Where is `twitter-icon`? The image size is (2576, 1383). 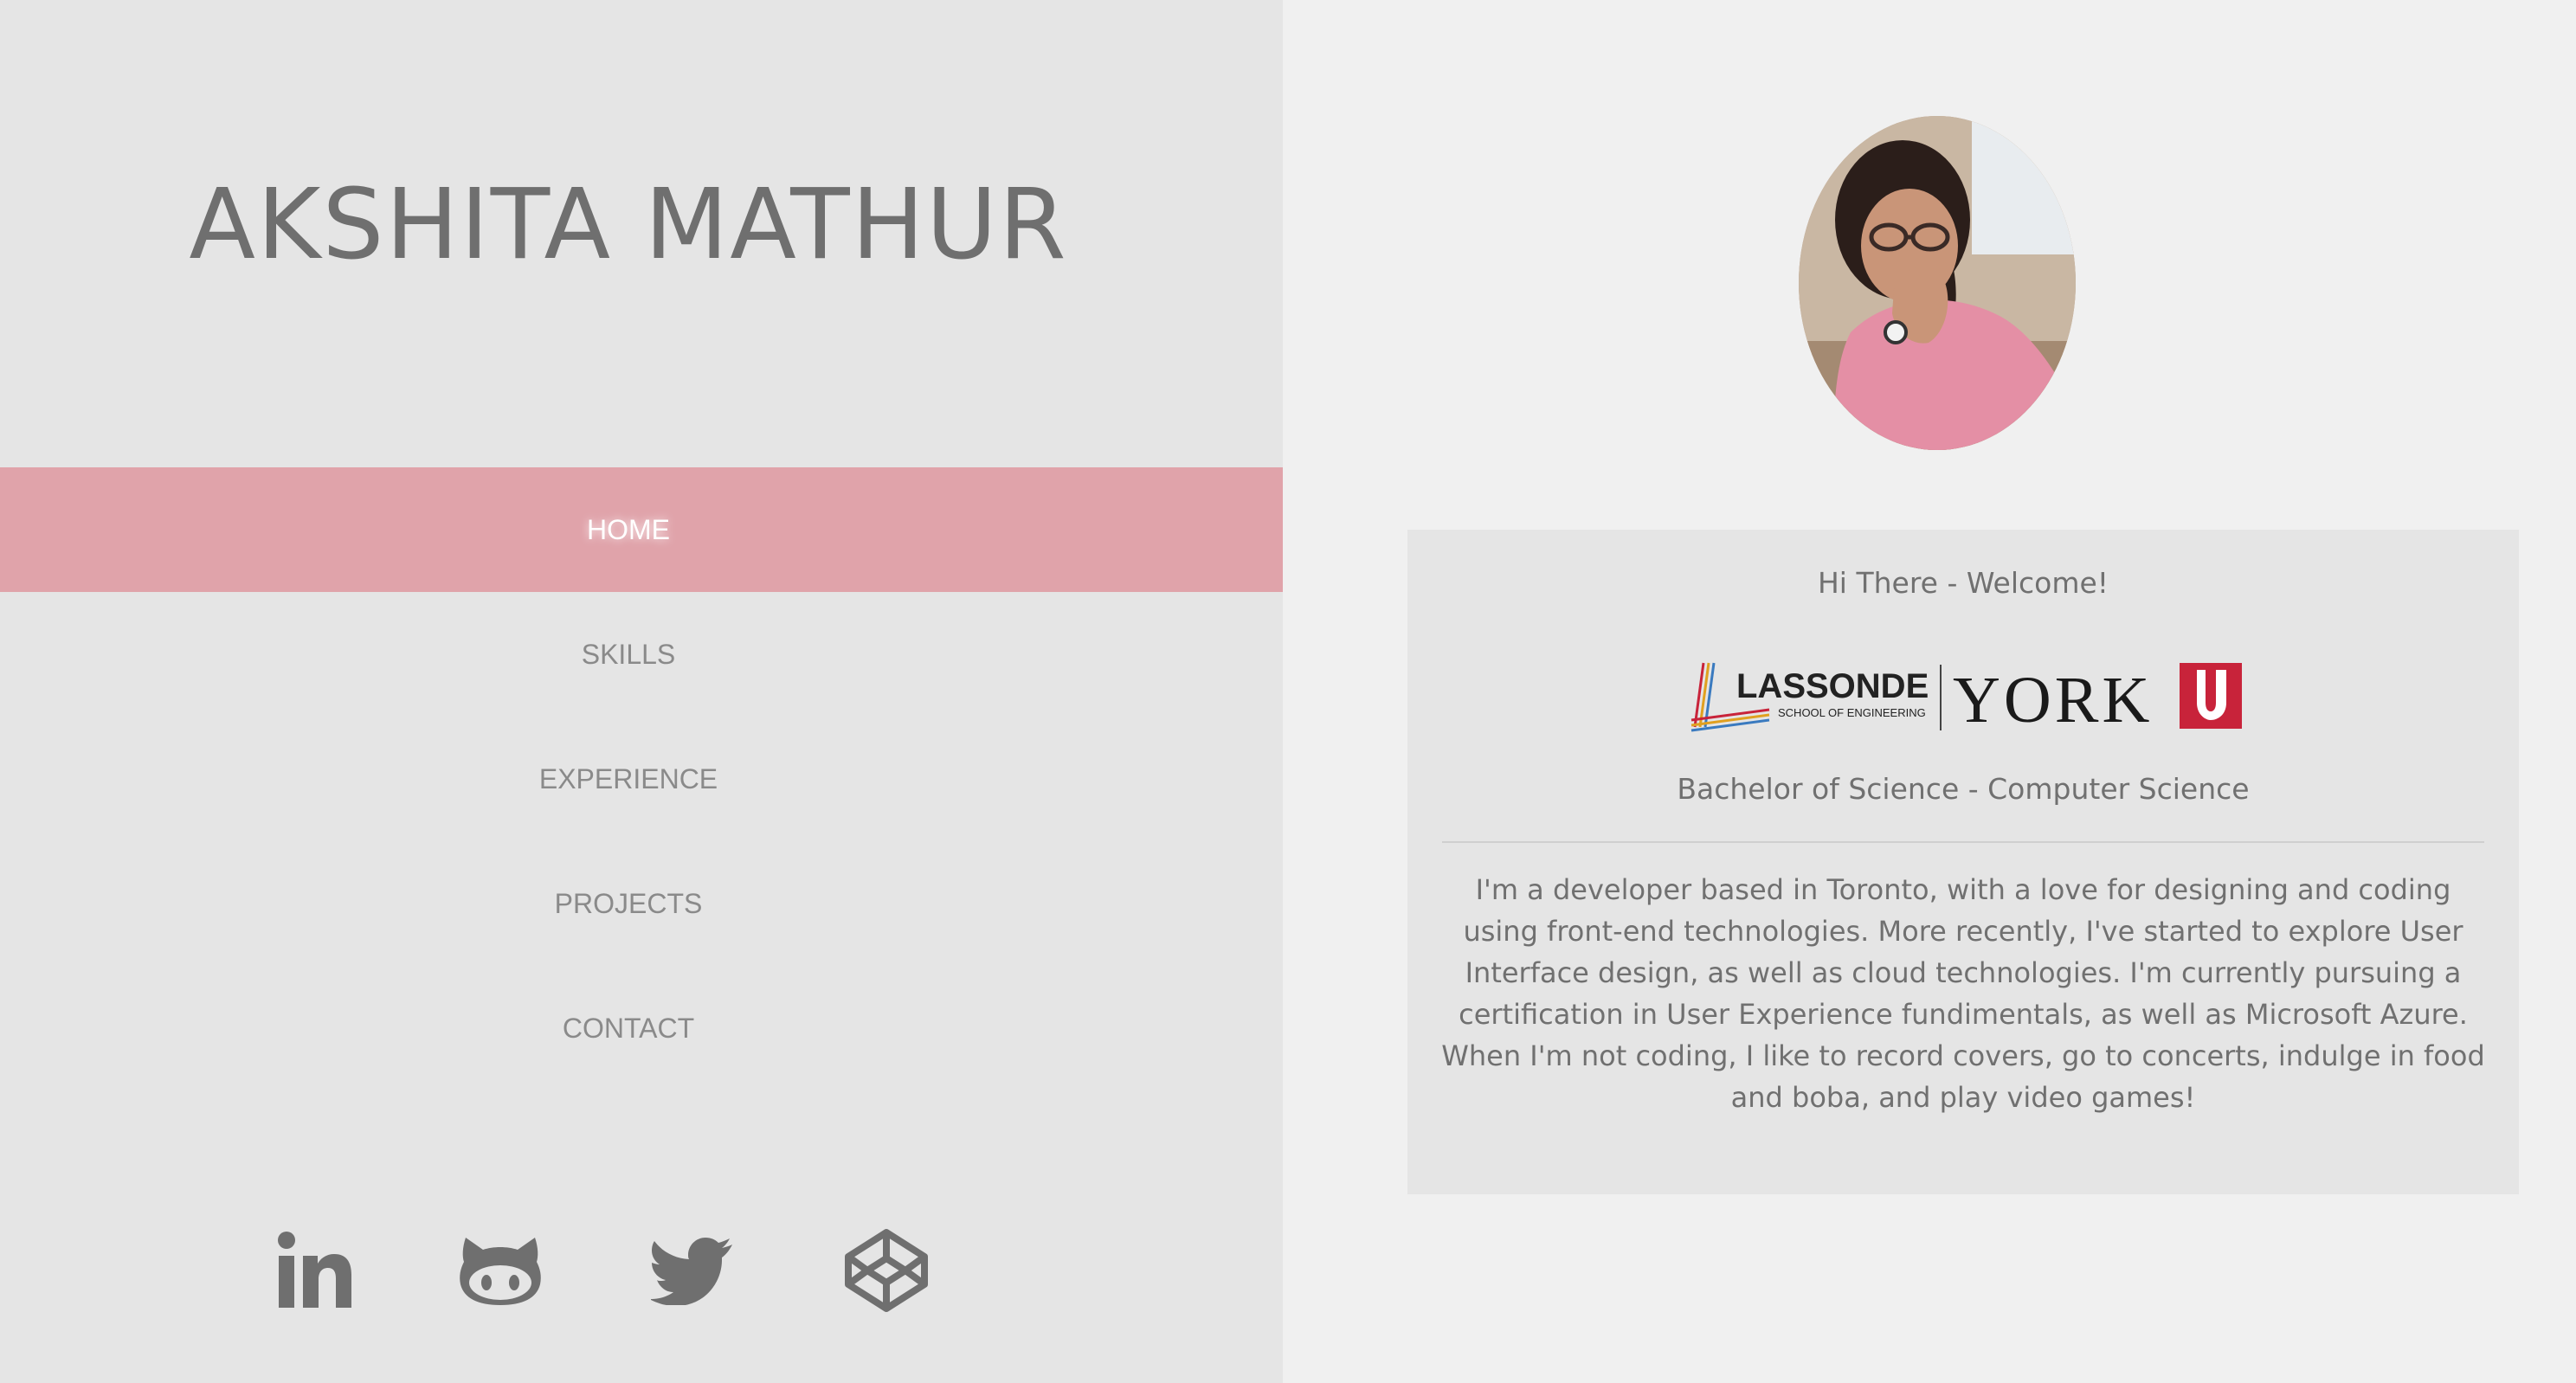 twitter-icon is located at coordinates (691, 1271).